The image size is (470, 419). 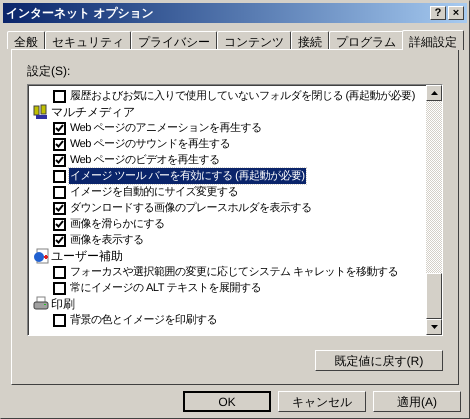 I want to click on option-label: Web ページのビデオを再生する, so click(x=144, y=160).